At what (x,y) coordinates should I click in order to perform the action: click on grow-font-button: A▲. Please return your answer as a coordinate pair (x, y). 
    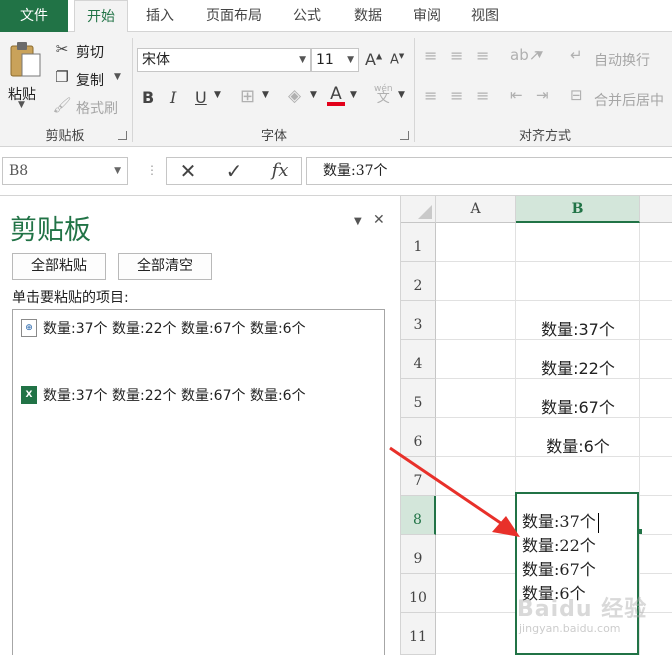
    Looking at the image, I should click on (373, 59).